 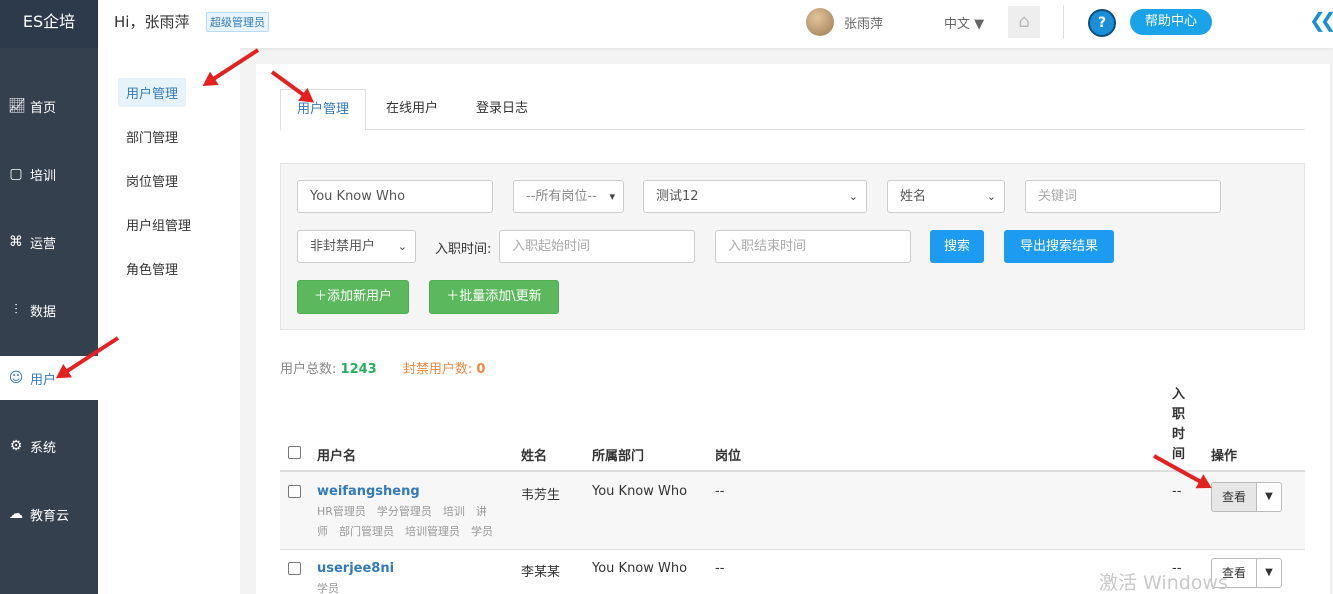 I want to click on banned-users-count: 0, so click(x=481, y=369).